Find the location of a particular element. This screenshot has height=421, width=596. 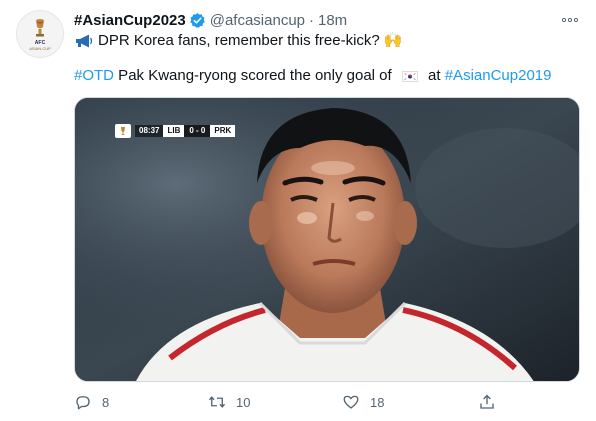

tweet-header: #AsianCup2023 @afcasiancup · 18m is located at coordinates (210, 20).